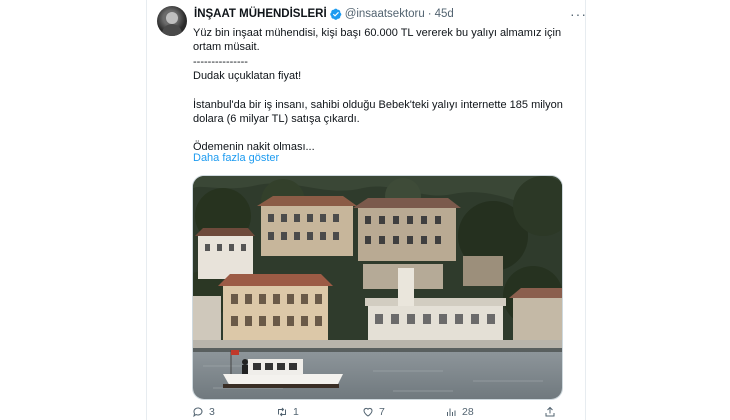 The width and height of the screenshot is (730, 420). I want to click on author-name: İNŞAAT MÜHENDİSLERİ, so click(260, 14).